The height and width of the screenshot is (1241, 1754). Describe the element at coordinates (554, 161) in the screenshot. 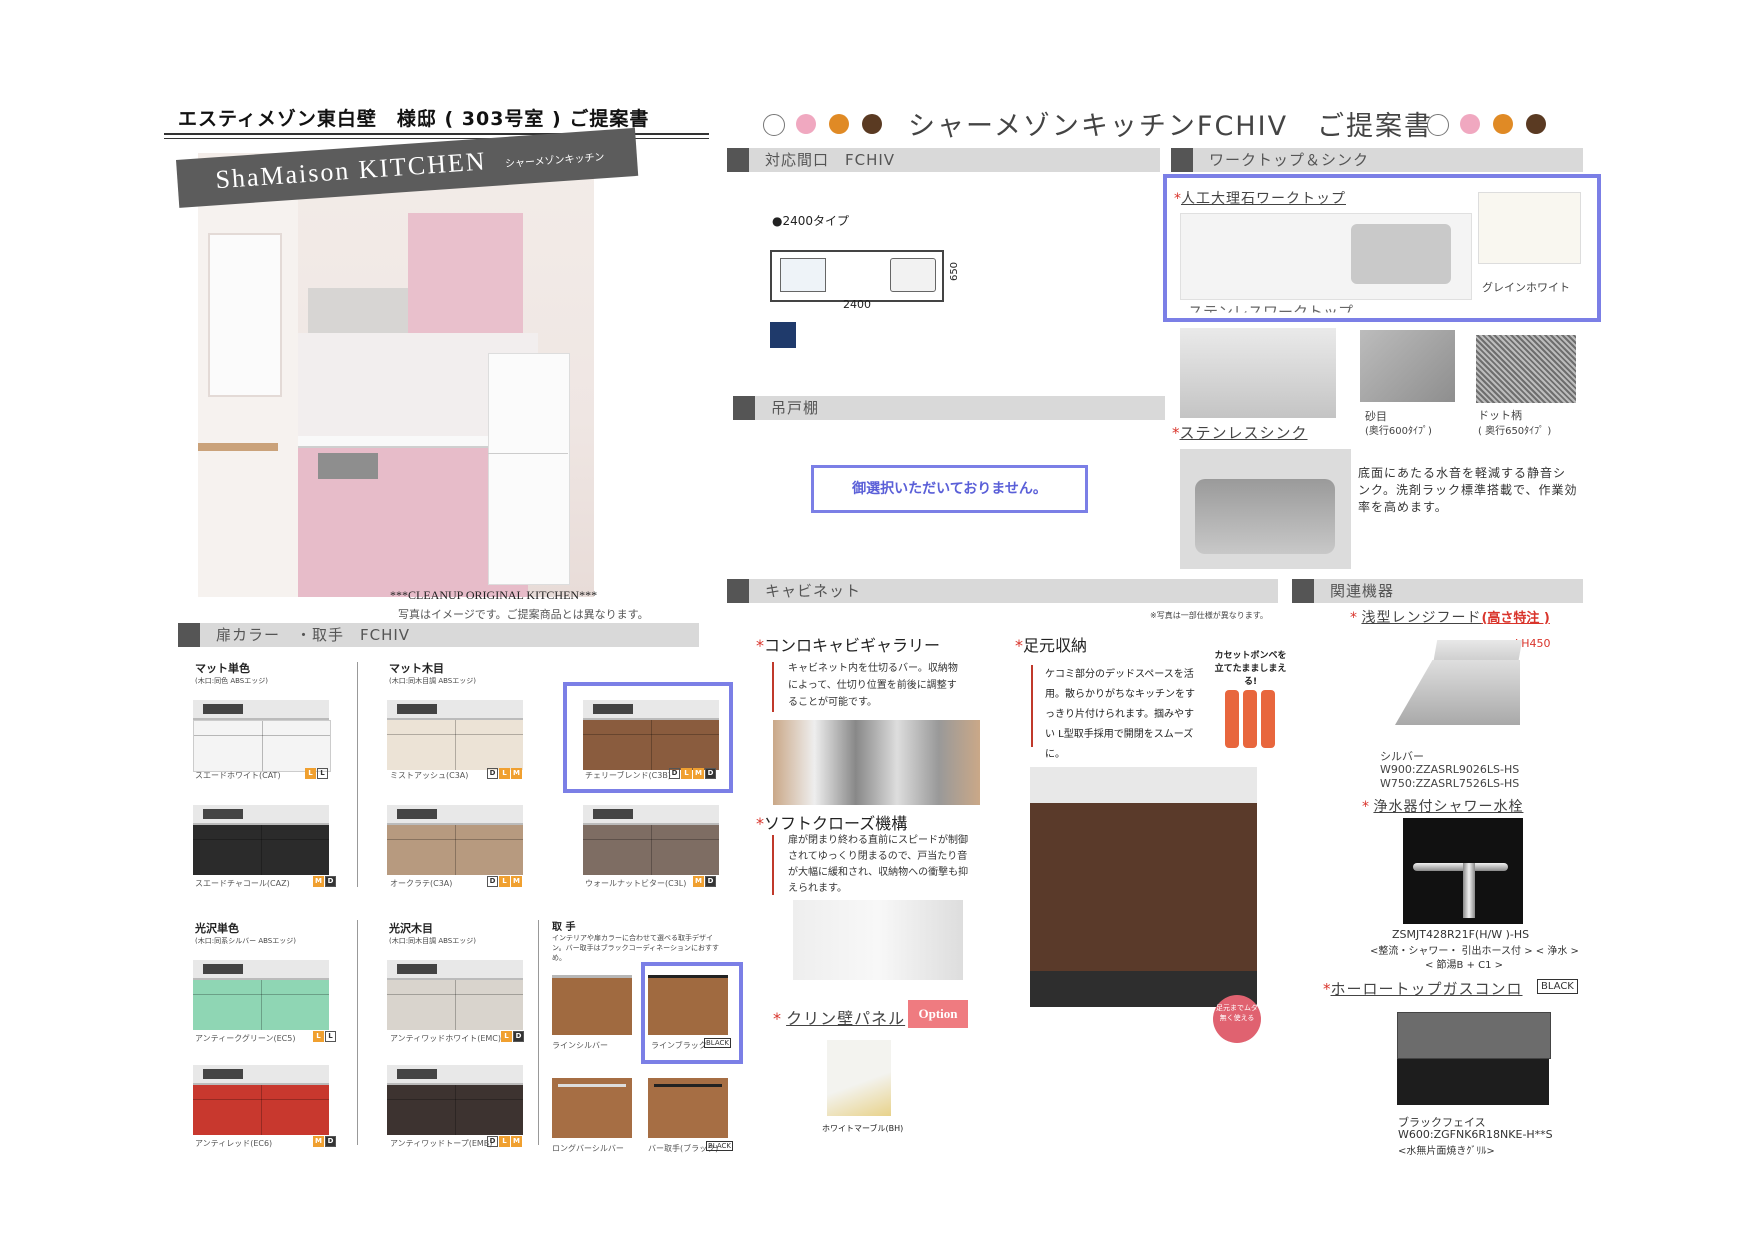

I see `brand-banner-sub: シャーメゾンキッチン` at that location.